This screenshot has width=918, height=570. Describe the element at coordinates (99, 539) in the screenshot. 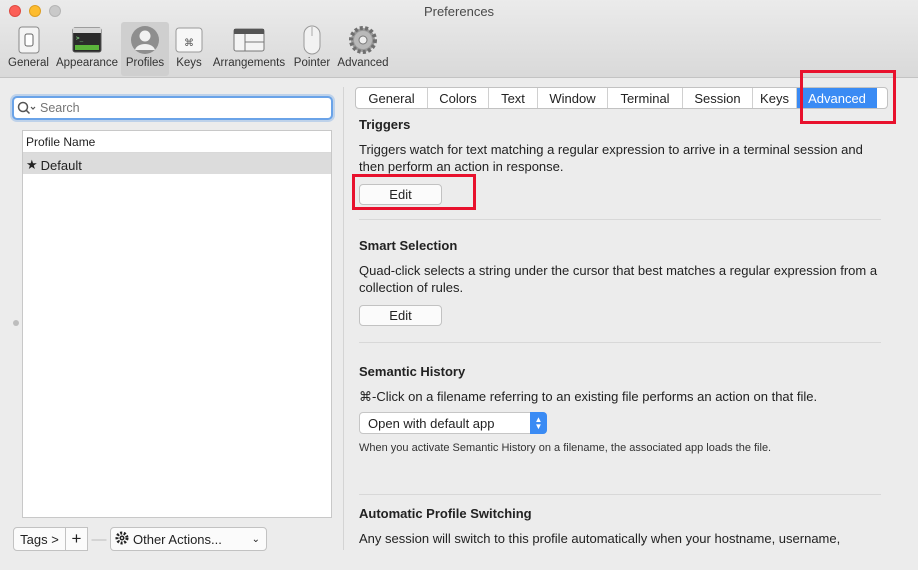

I see `remove-profile-button: —` at that location.